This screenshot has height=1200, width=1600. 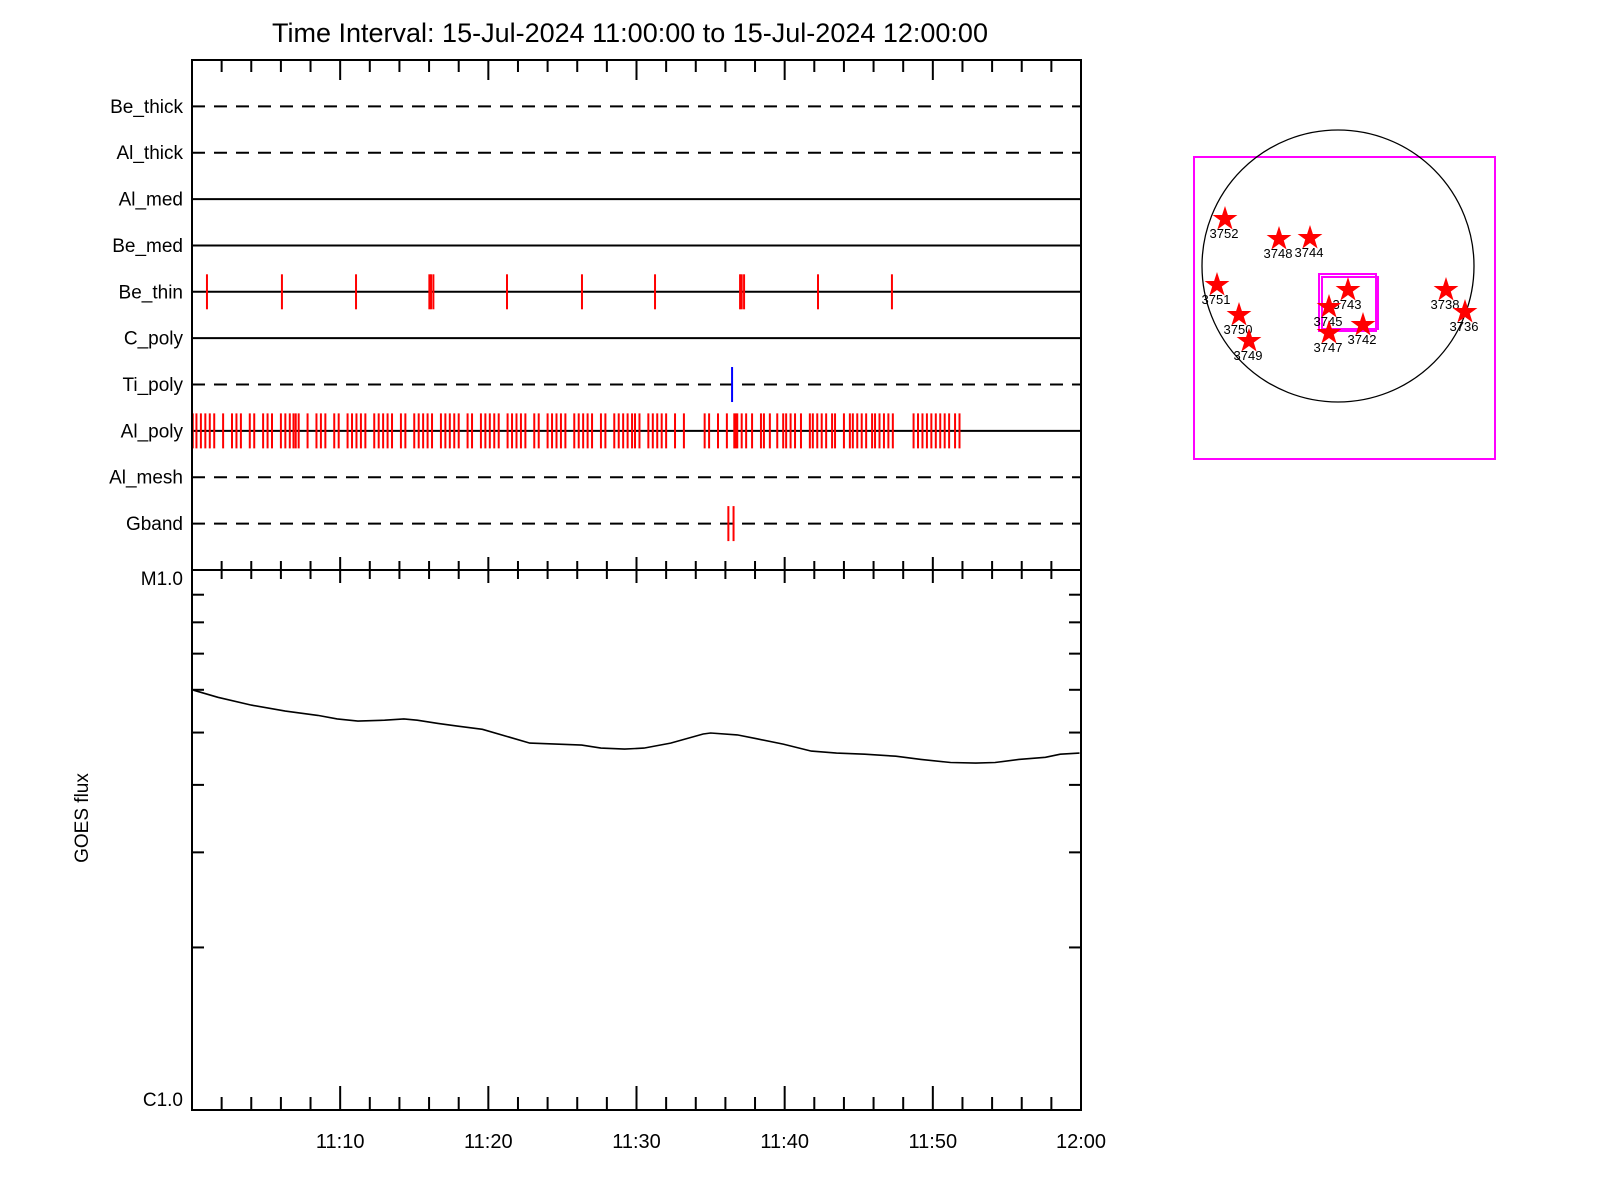 I want to click on active-region-label-3749: 3749, so click(x=1248, y=355).